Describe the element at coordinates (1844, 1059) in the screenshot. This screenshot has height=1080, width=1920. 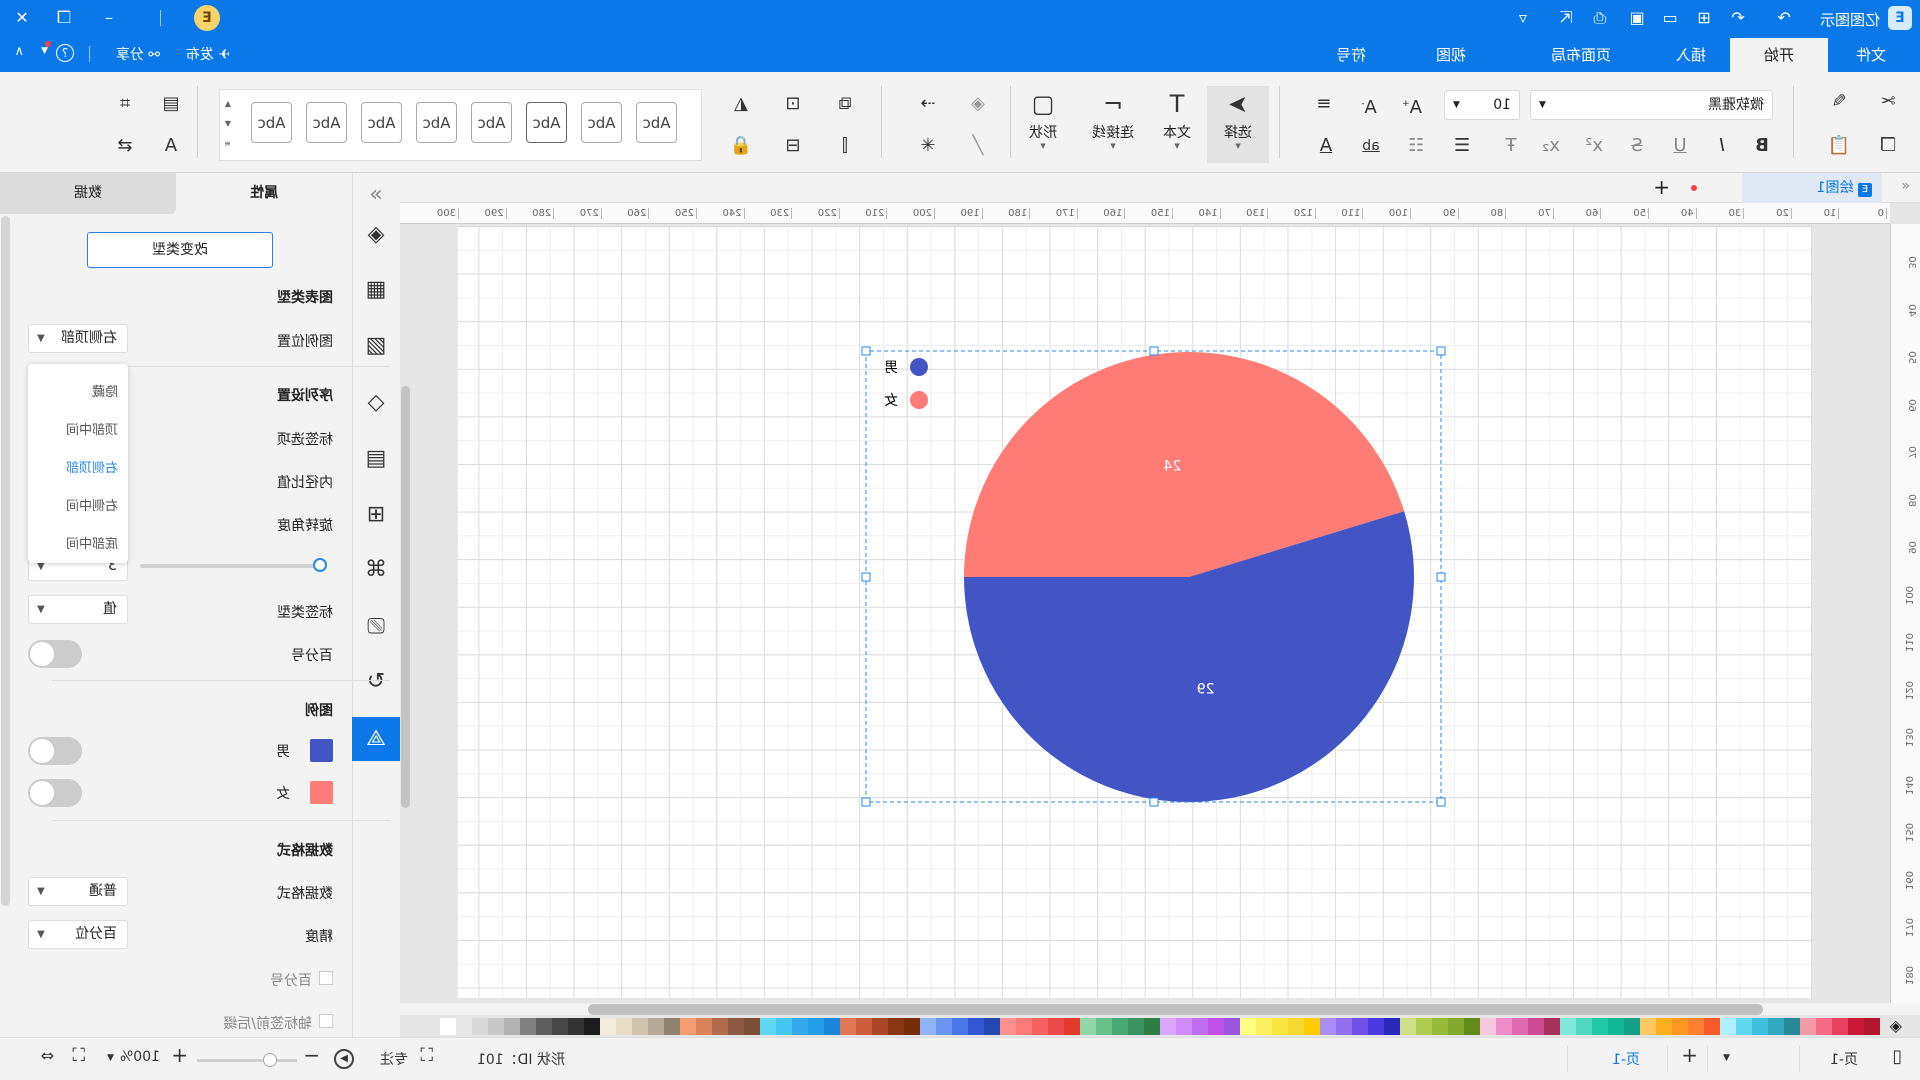
I see `page-name: 页-1` at that location.